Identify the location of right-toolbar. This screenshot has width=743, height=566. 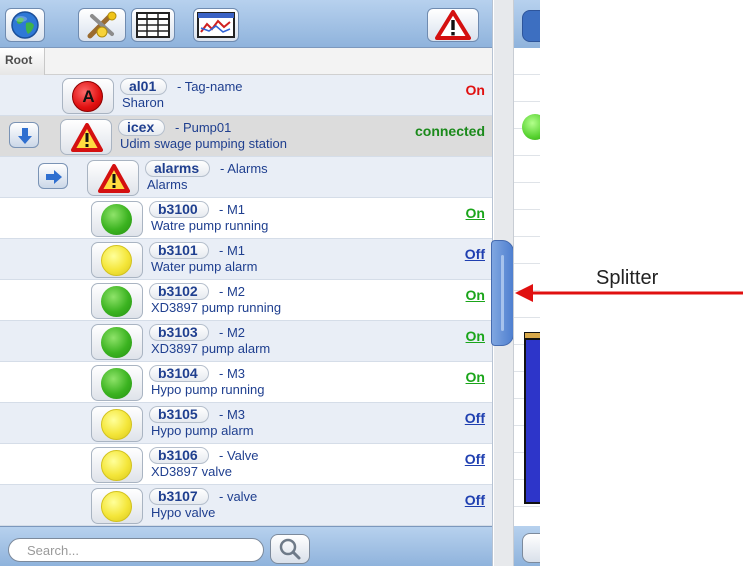
(527, 24).